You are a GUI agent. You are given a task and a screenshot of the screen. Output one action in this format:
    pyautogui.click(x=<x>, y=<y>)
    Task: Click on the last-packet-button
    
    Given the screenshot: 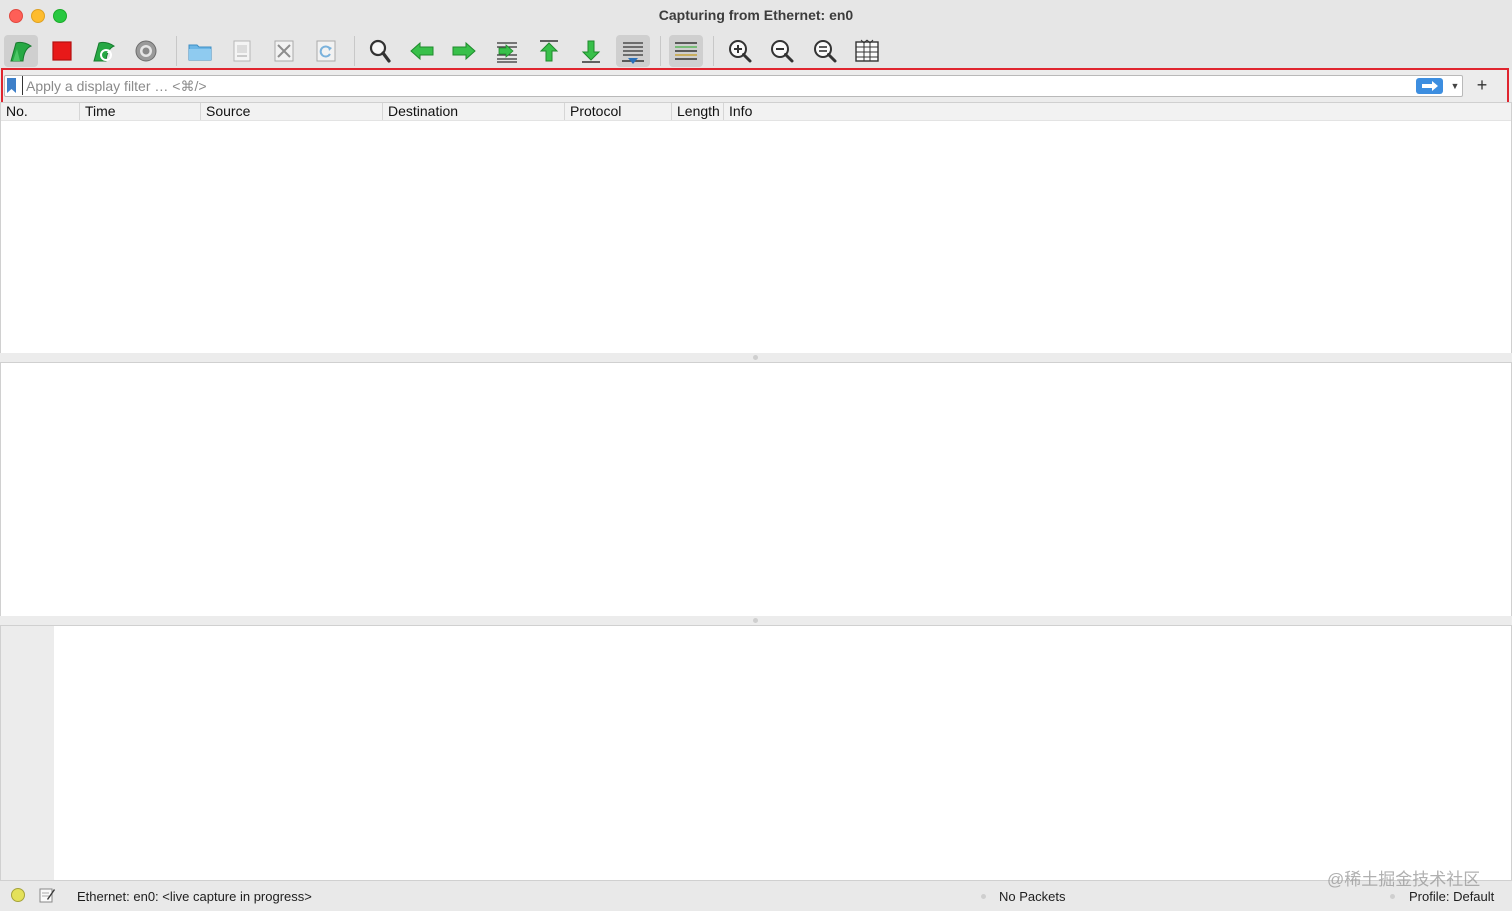 What is the action you would take?
    pyautogui.click(x=591, y=51)
    